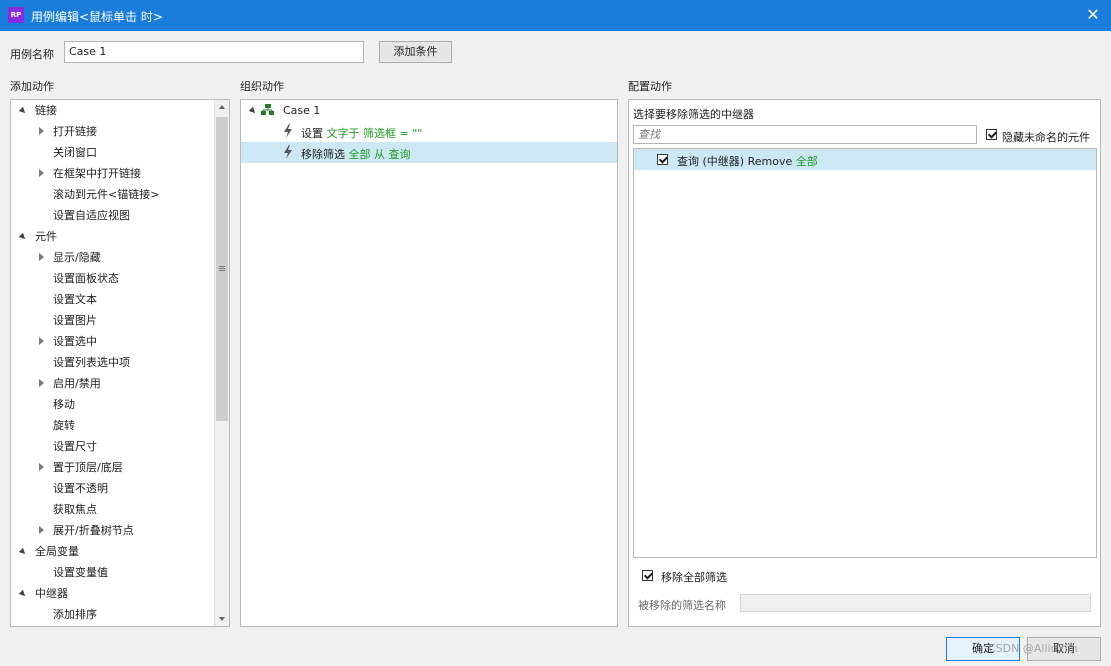  Describe the element at coordinates (662, 159) in the screenshot. I see `repeater-checkbox` at that location.